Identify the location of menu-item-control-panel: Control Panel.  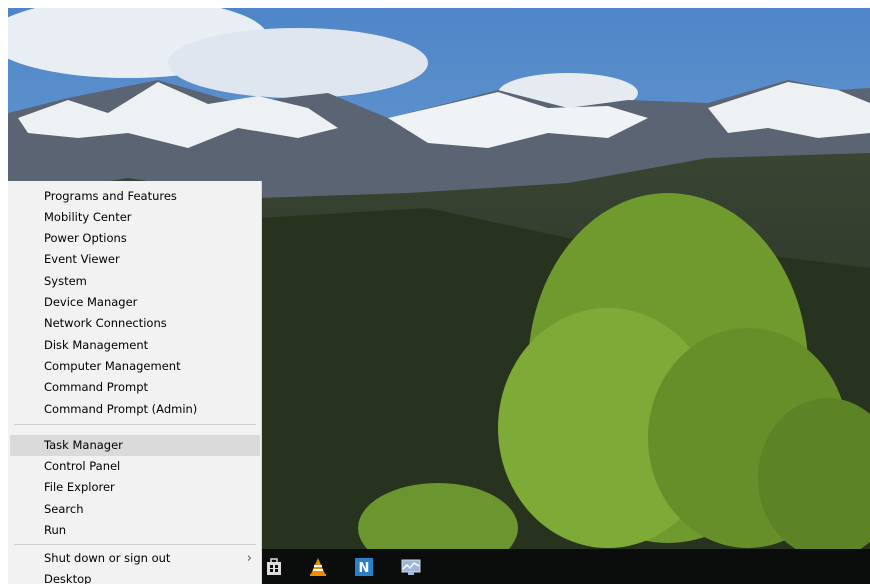
(135, 466).